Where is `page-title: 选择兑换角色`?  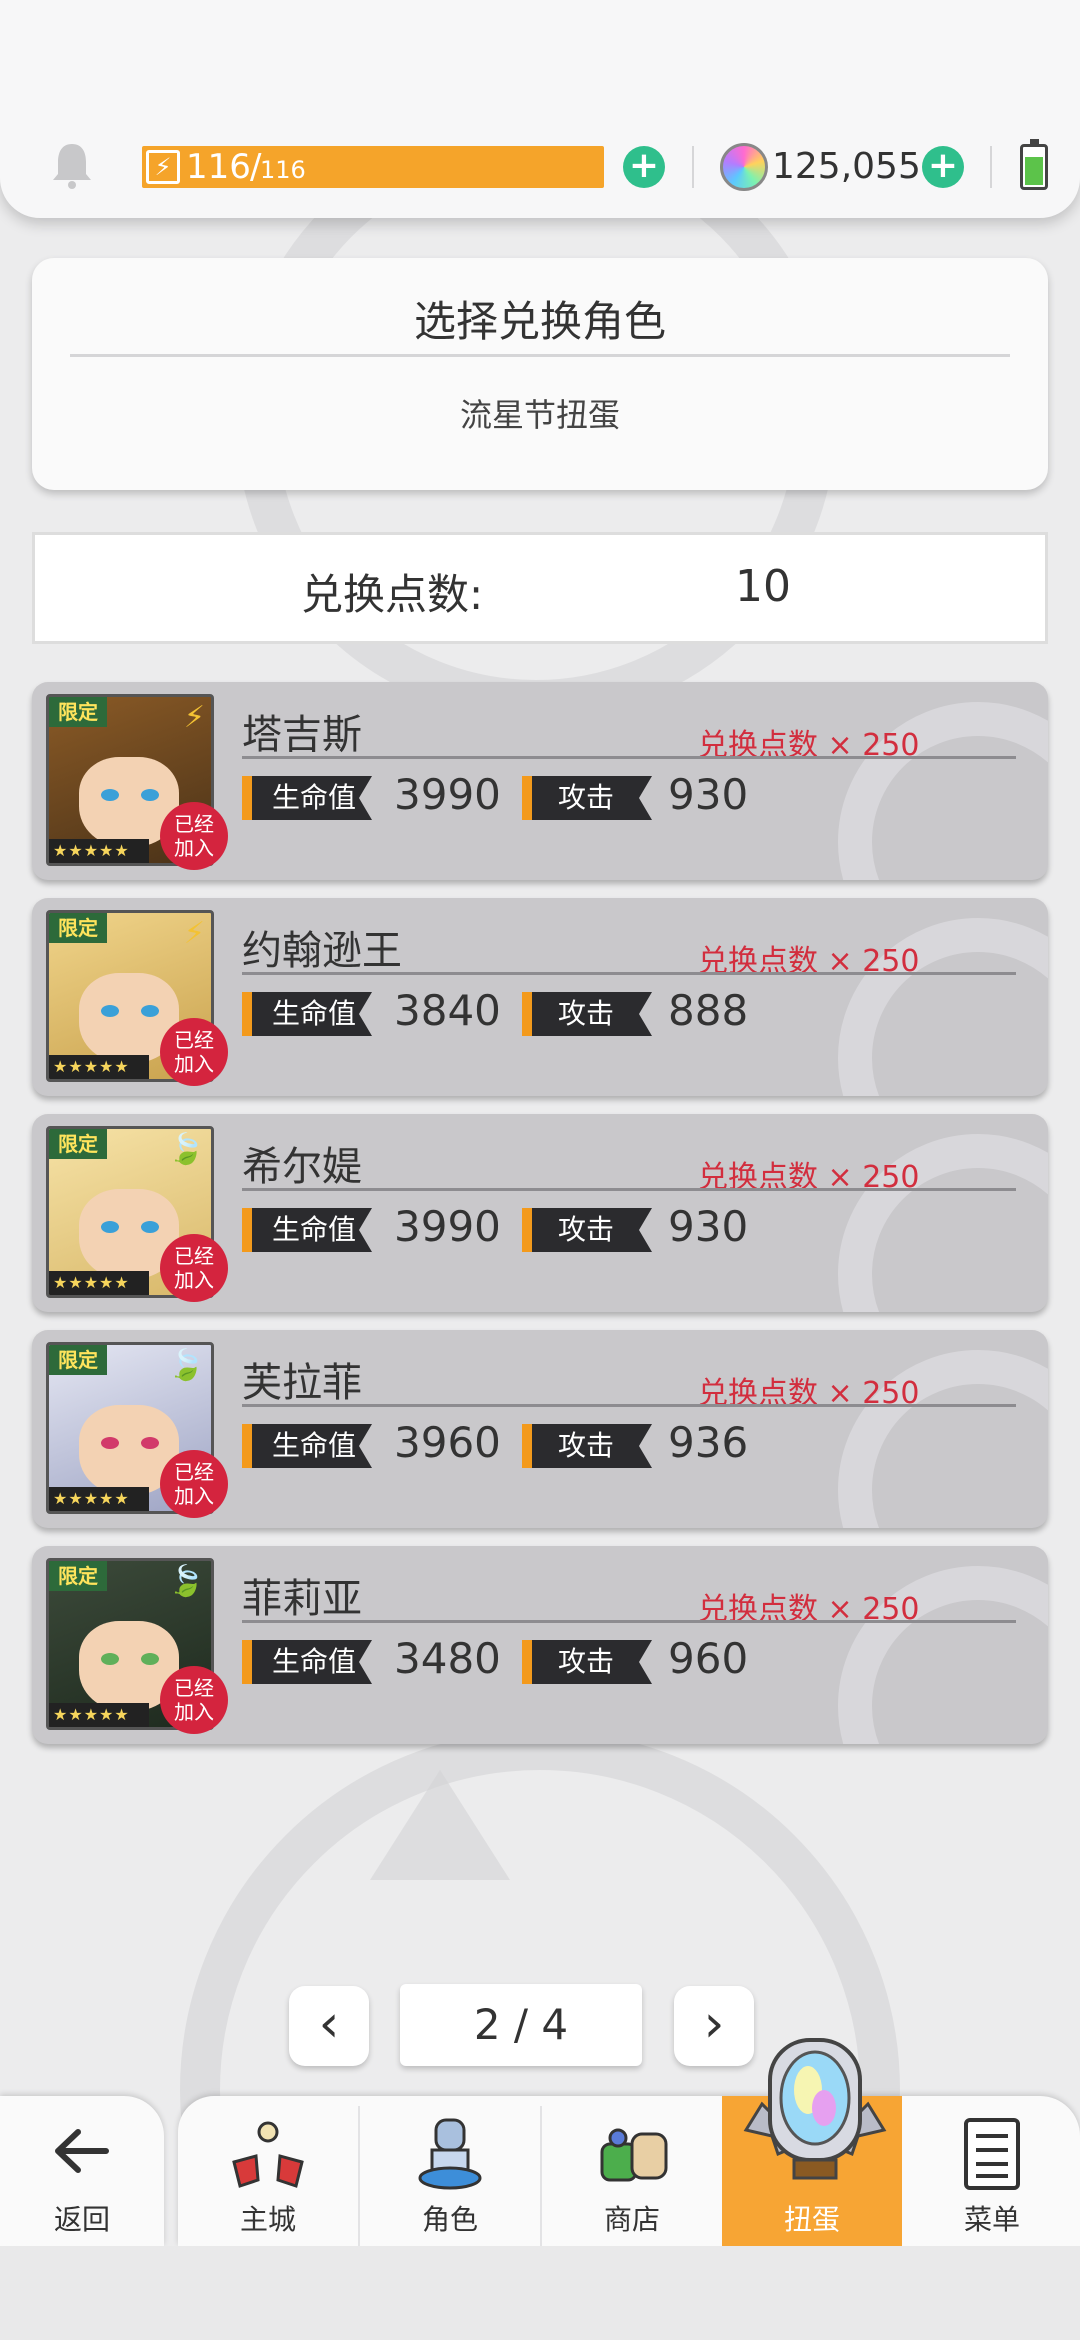 page-title: 选择兑换角色 is located at coordinates (539, 321).